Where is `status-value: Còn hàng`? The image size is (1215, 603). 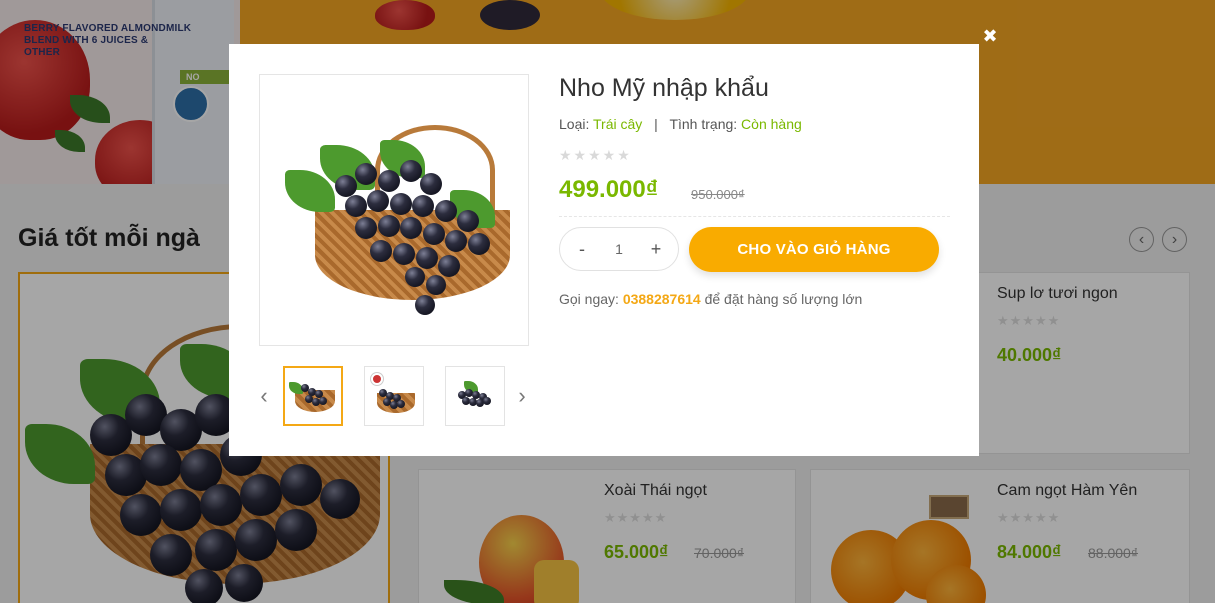
status-value: Còn hàng is located at coordinates (771, 124).